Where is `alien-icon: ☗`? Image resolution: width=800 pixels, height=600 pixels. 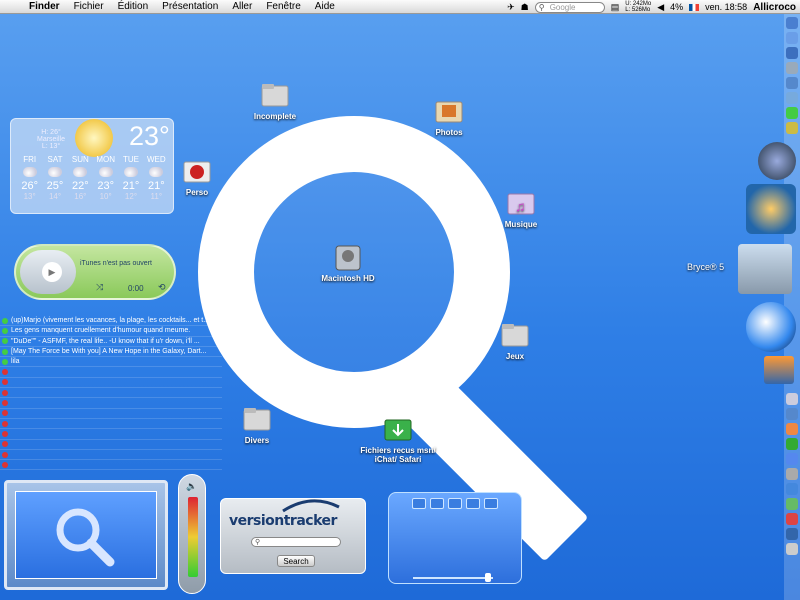 alien-icon: ☗ is located at coordinates (525, 7).